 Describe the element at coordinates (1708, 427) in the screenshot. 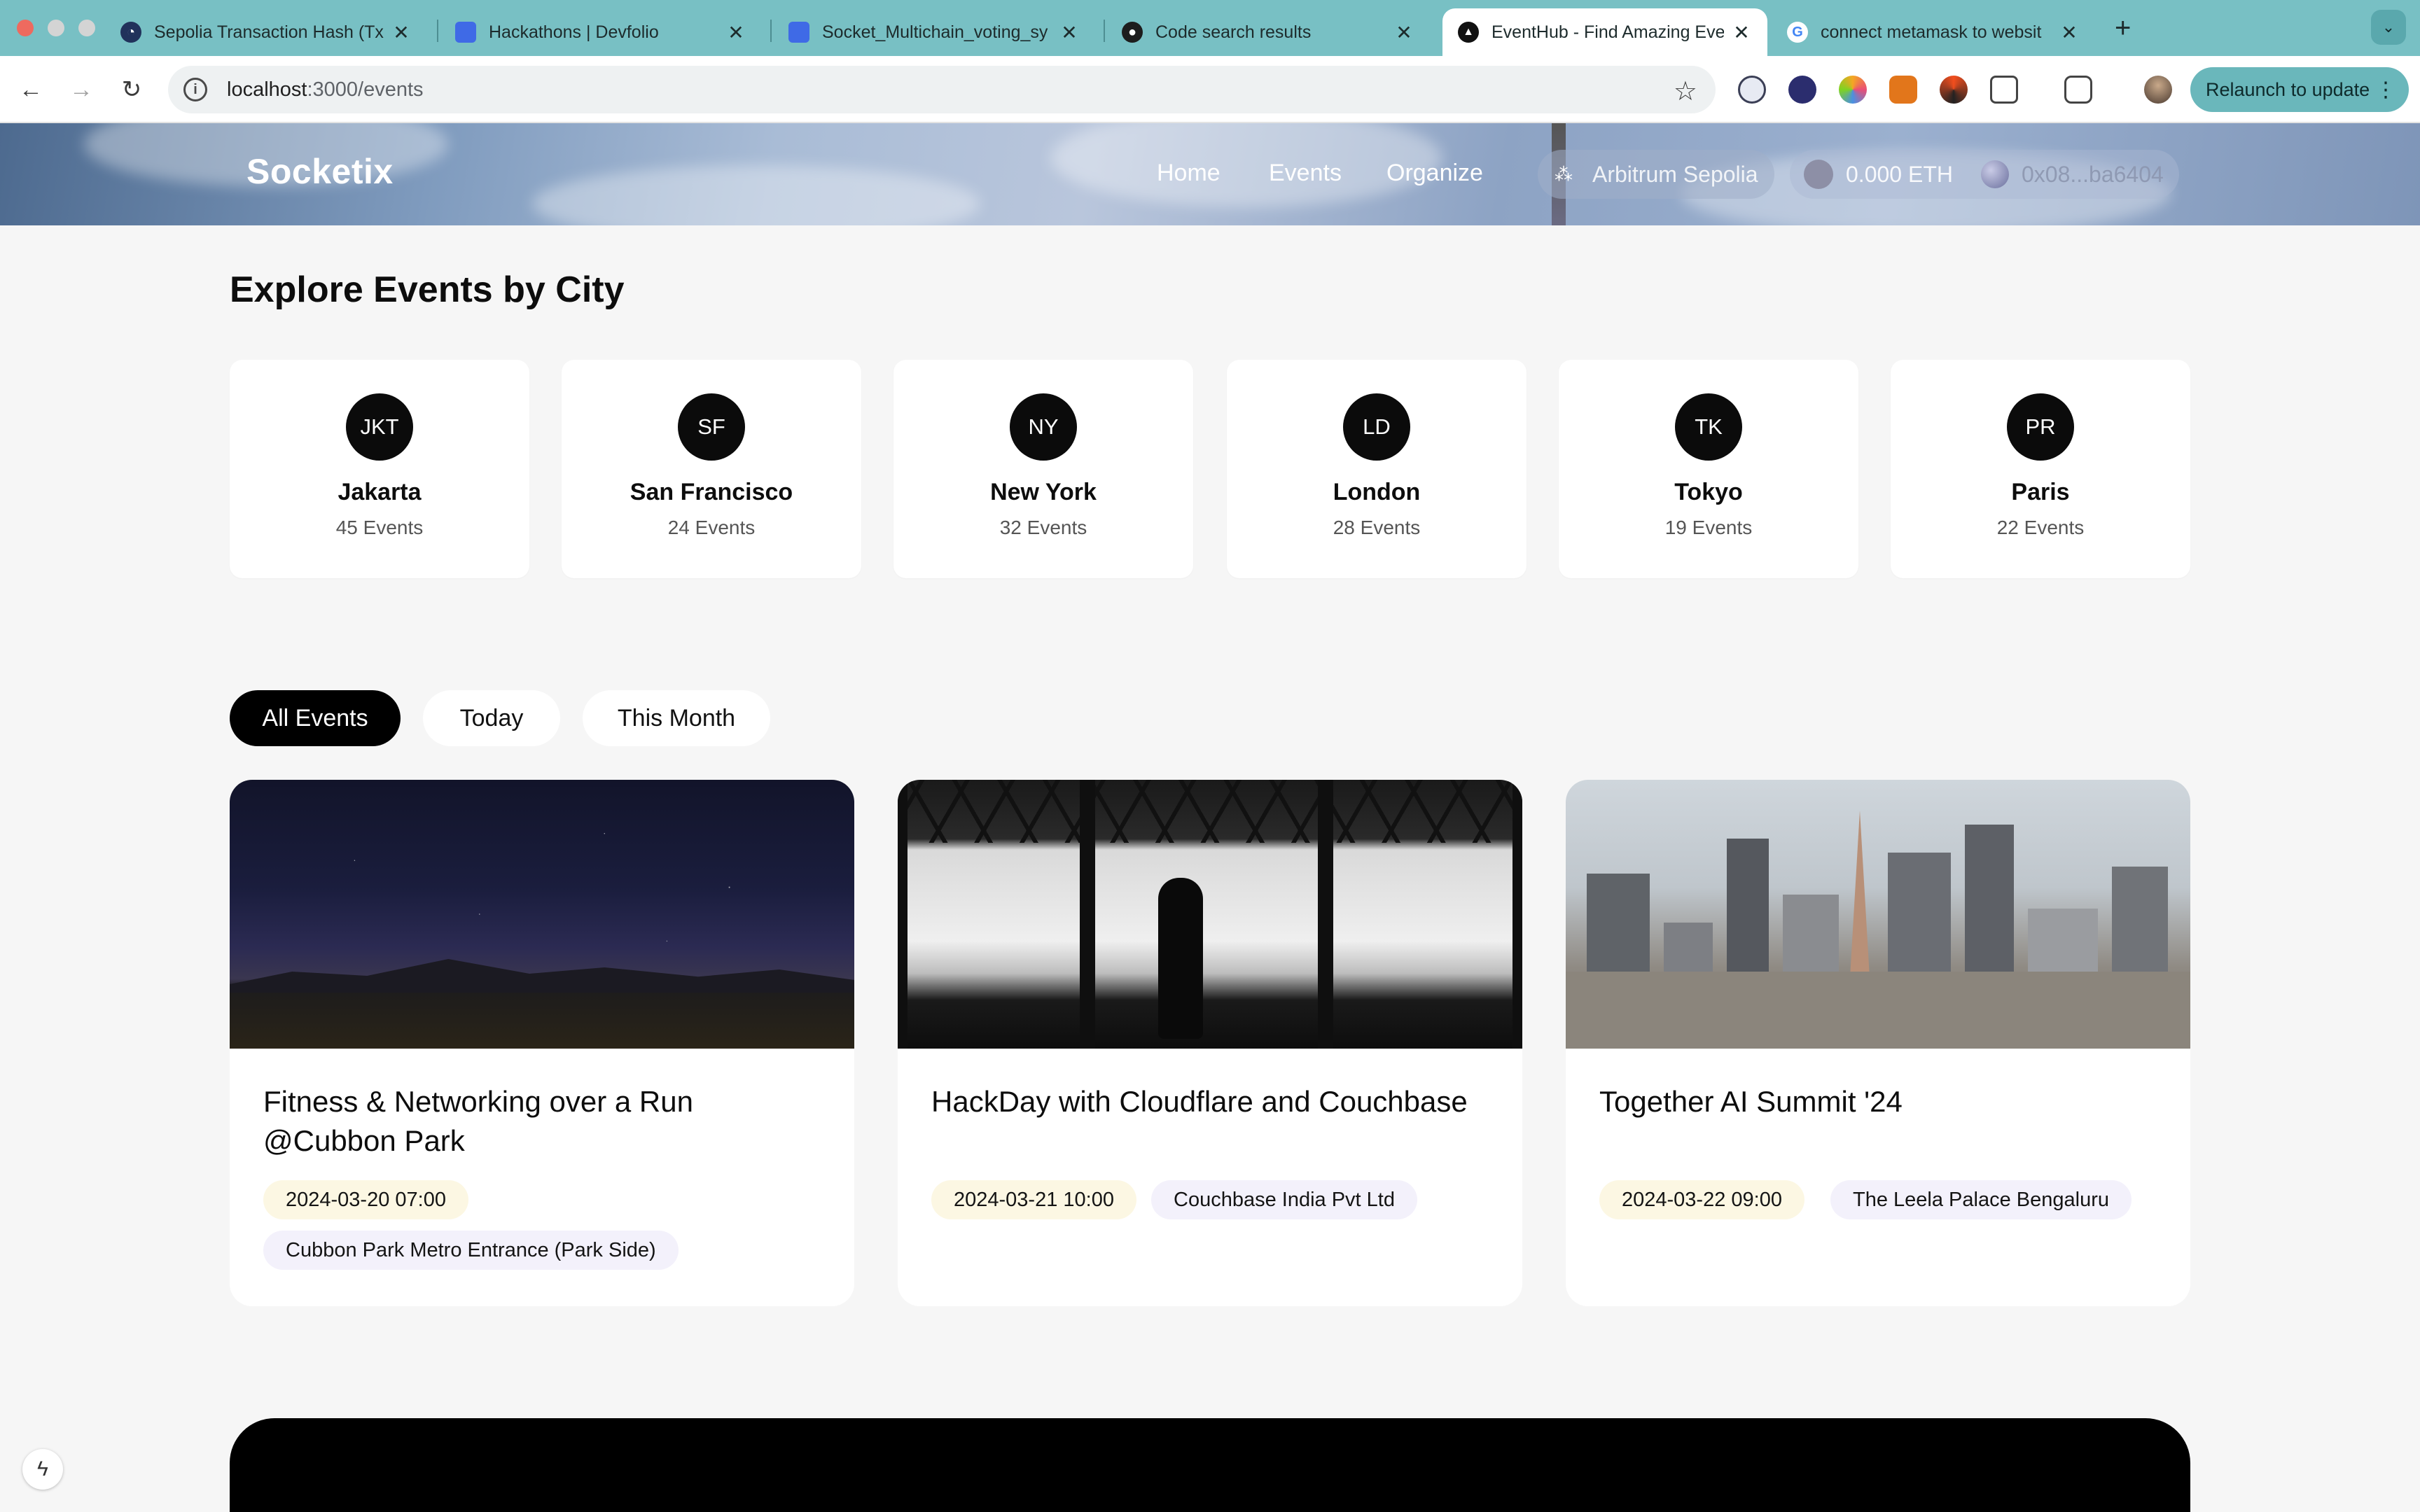

I see `city-badge: TK` at that location.